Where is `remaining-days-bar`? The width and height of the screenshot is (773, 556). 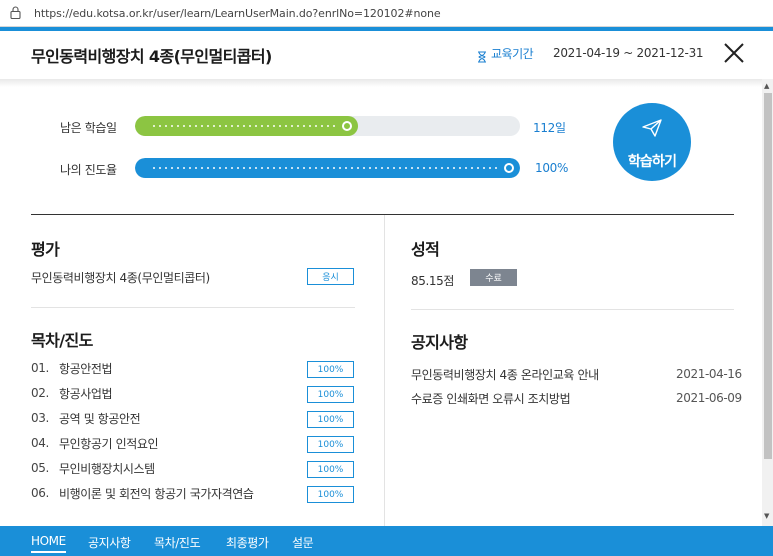 remaining-days-bar is located at coordinates (327, 126).